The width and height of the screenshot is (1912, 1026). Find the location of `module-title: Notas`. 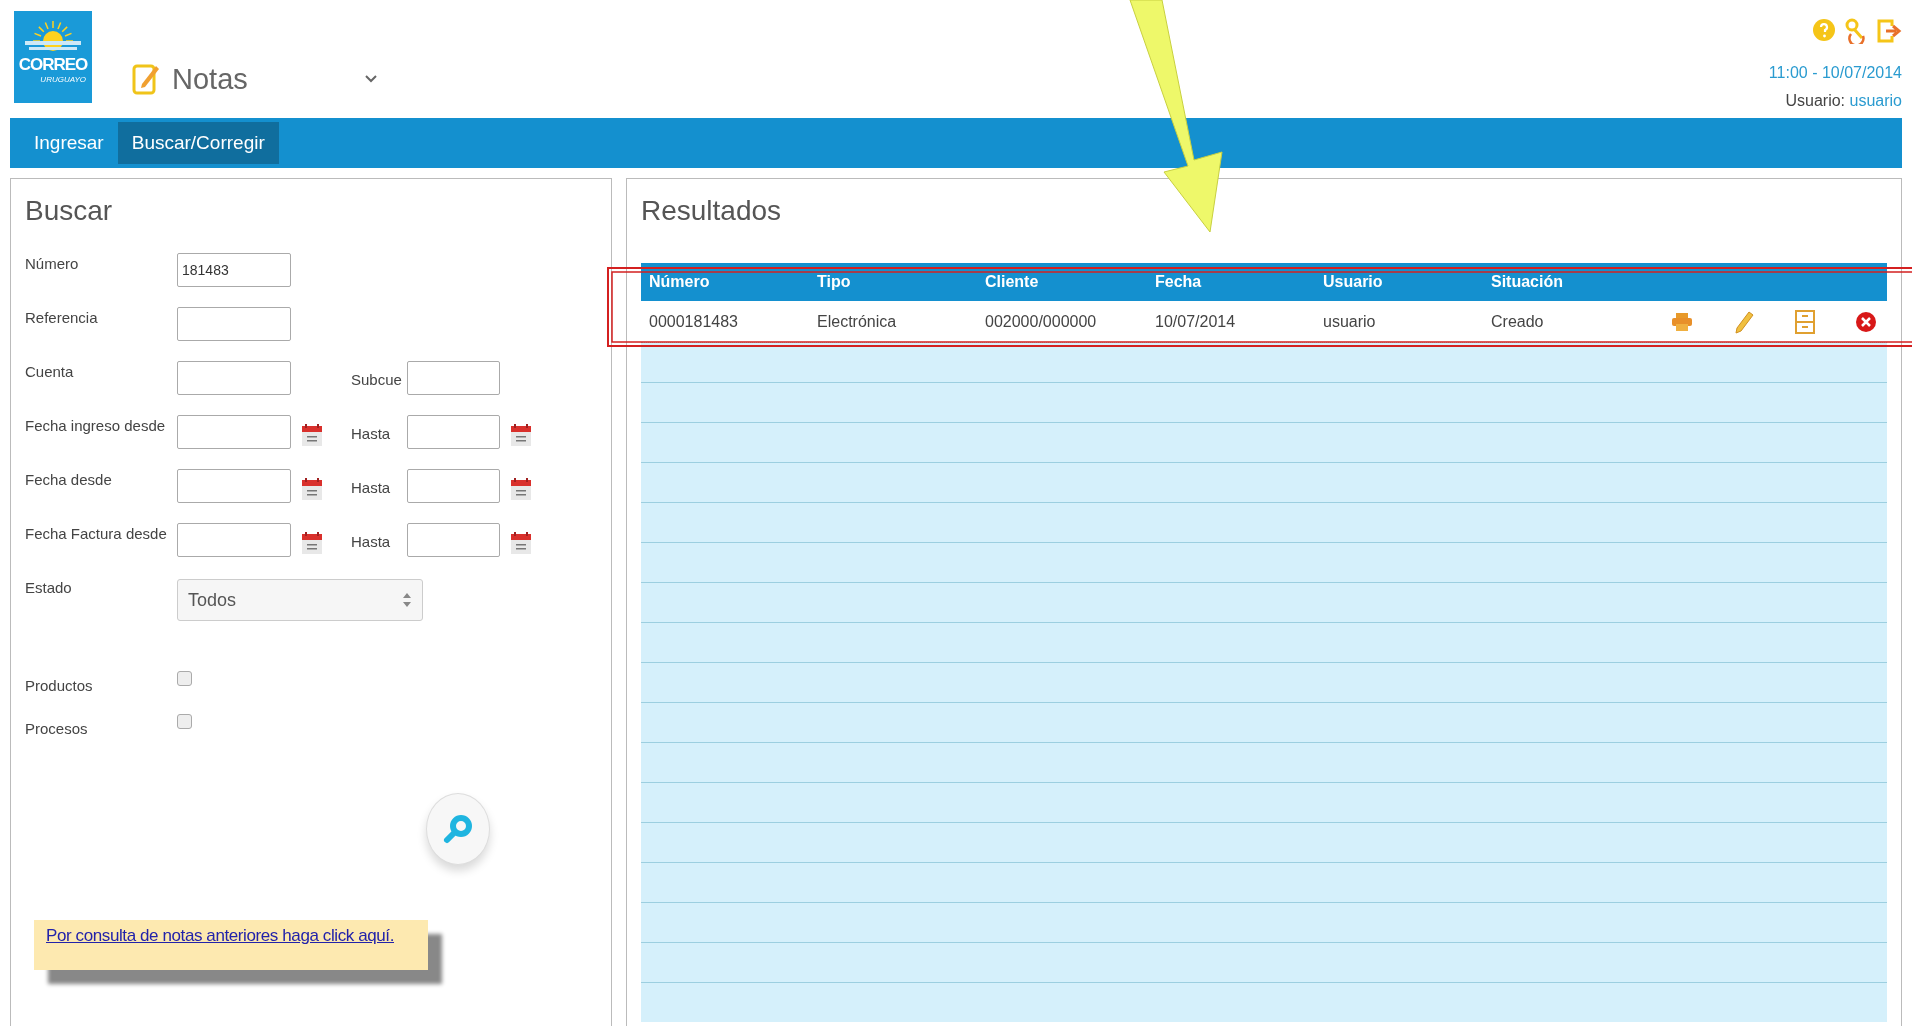

module-title: Notas is located at coordinates (210, 79).